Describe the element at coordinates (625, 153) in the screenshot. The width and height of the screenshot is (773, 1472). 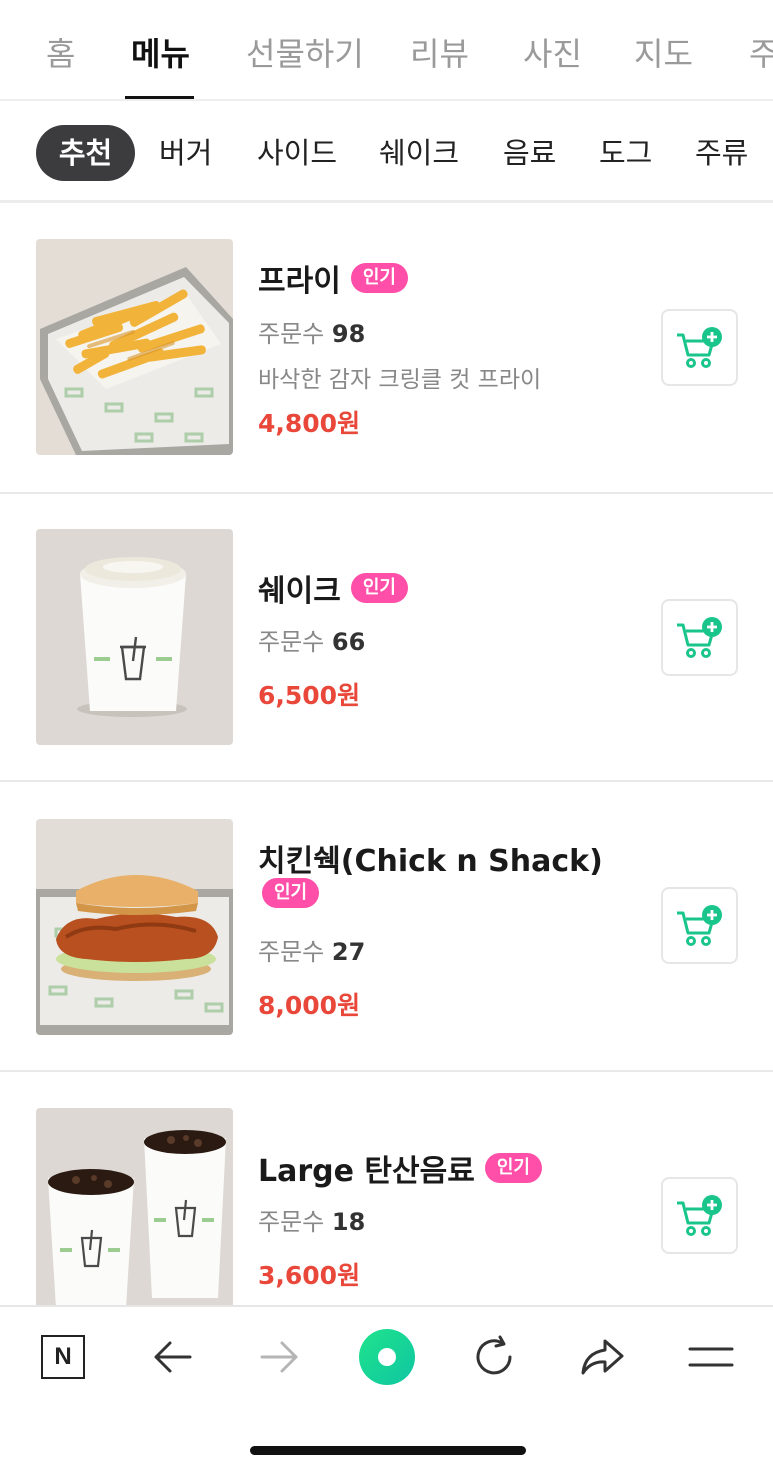
I see `category-dog: 도그` at that location.